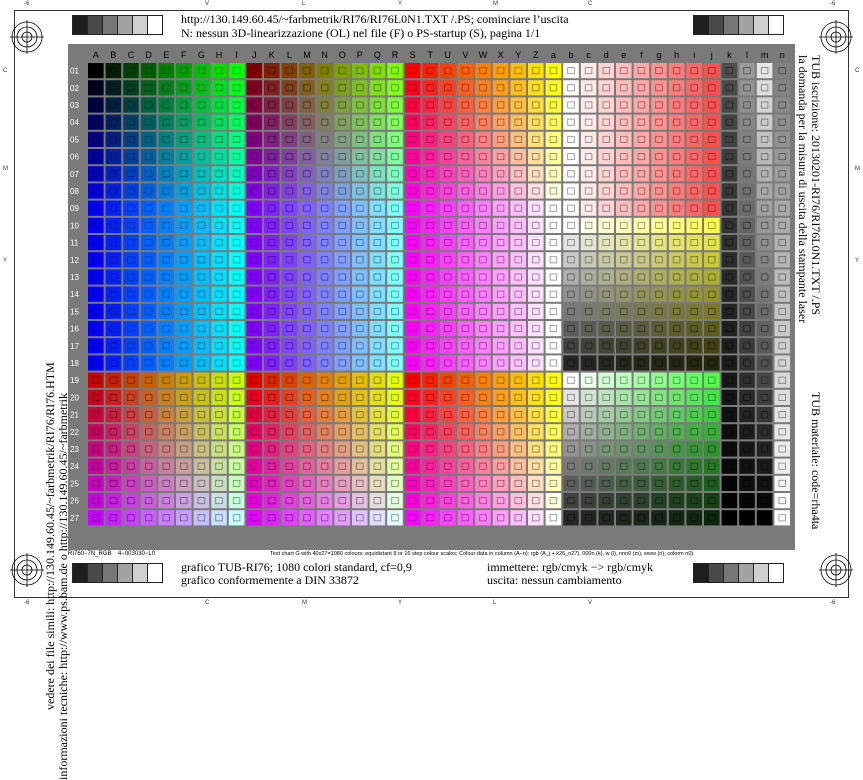  Describe the element at coordinates (307, 55) in the screenshot. I see `column-label: M` at that location.